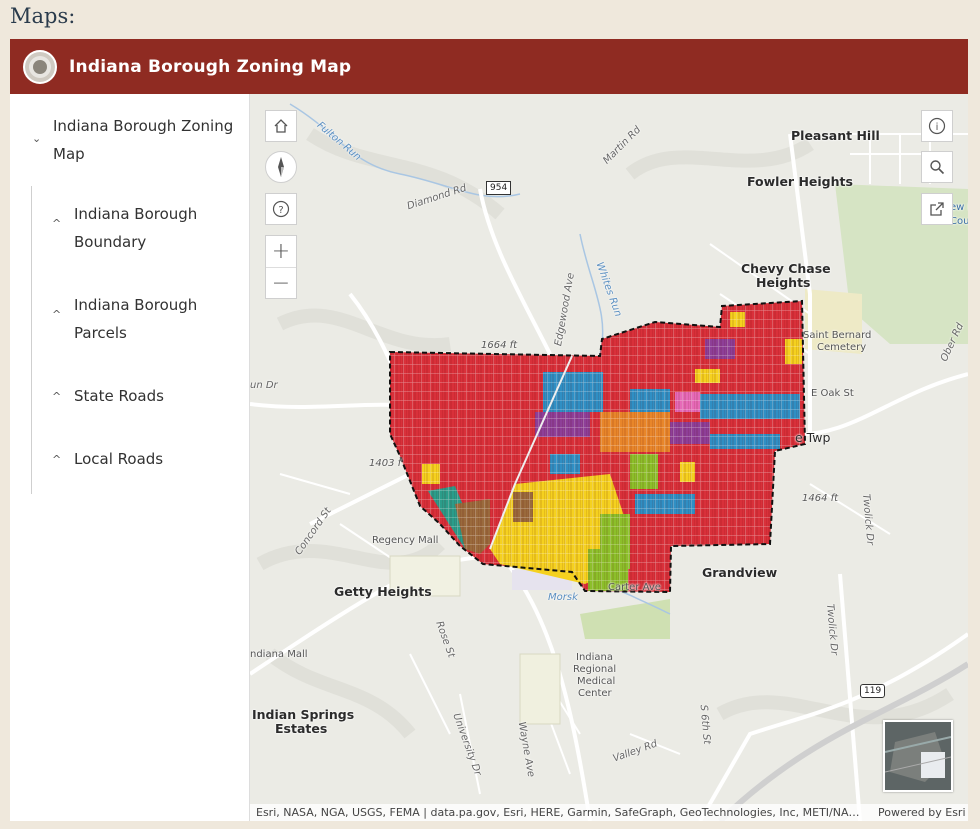 The height and width of the screenshot is (829, 980). Describe the element at coordinates (143, 140) in the screenshot. I see `layer-group-label: Indiana Borough Zoning Map` at that location.